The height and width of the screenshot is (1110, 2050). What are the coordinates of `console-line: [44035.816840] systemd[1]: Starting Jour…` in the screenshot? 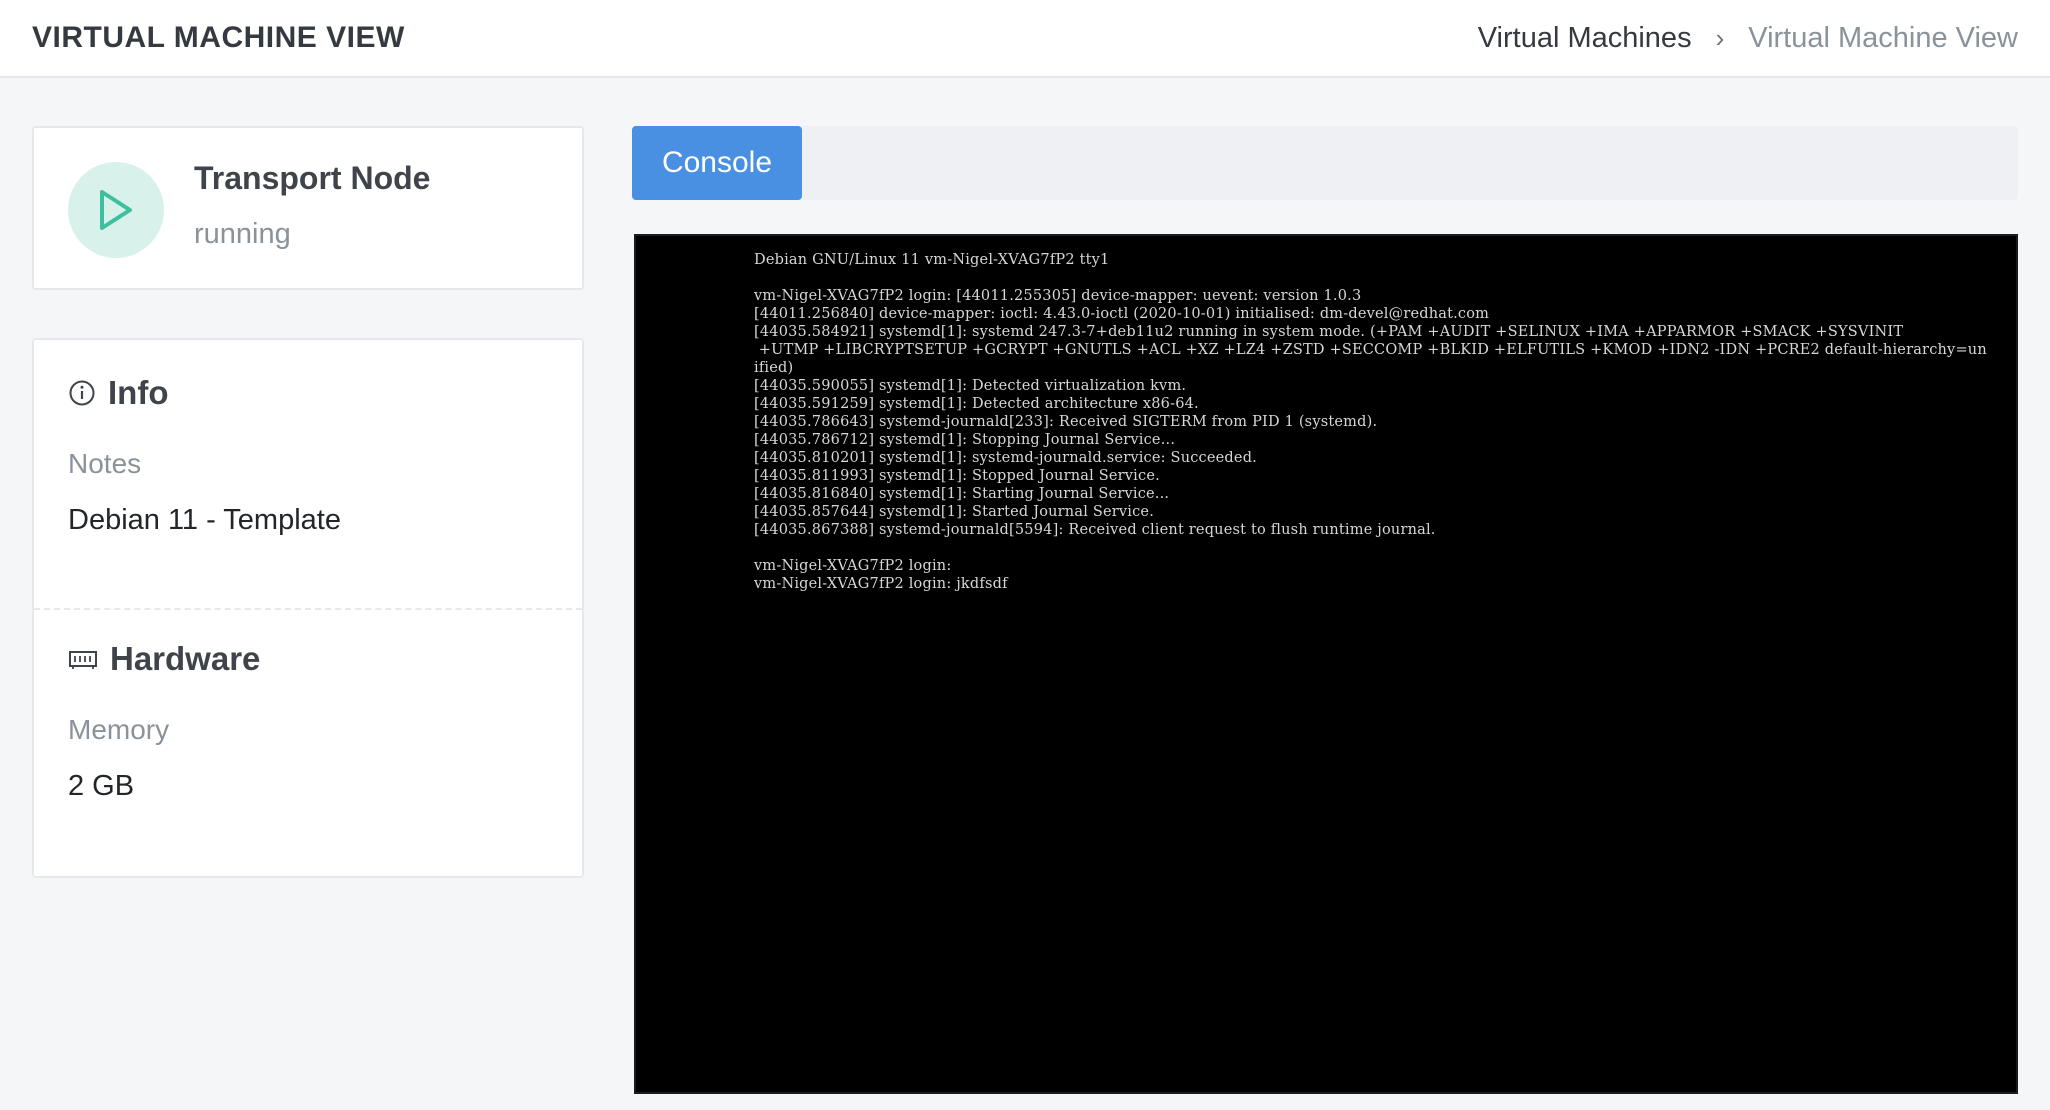 It's located at (962, 494).